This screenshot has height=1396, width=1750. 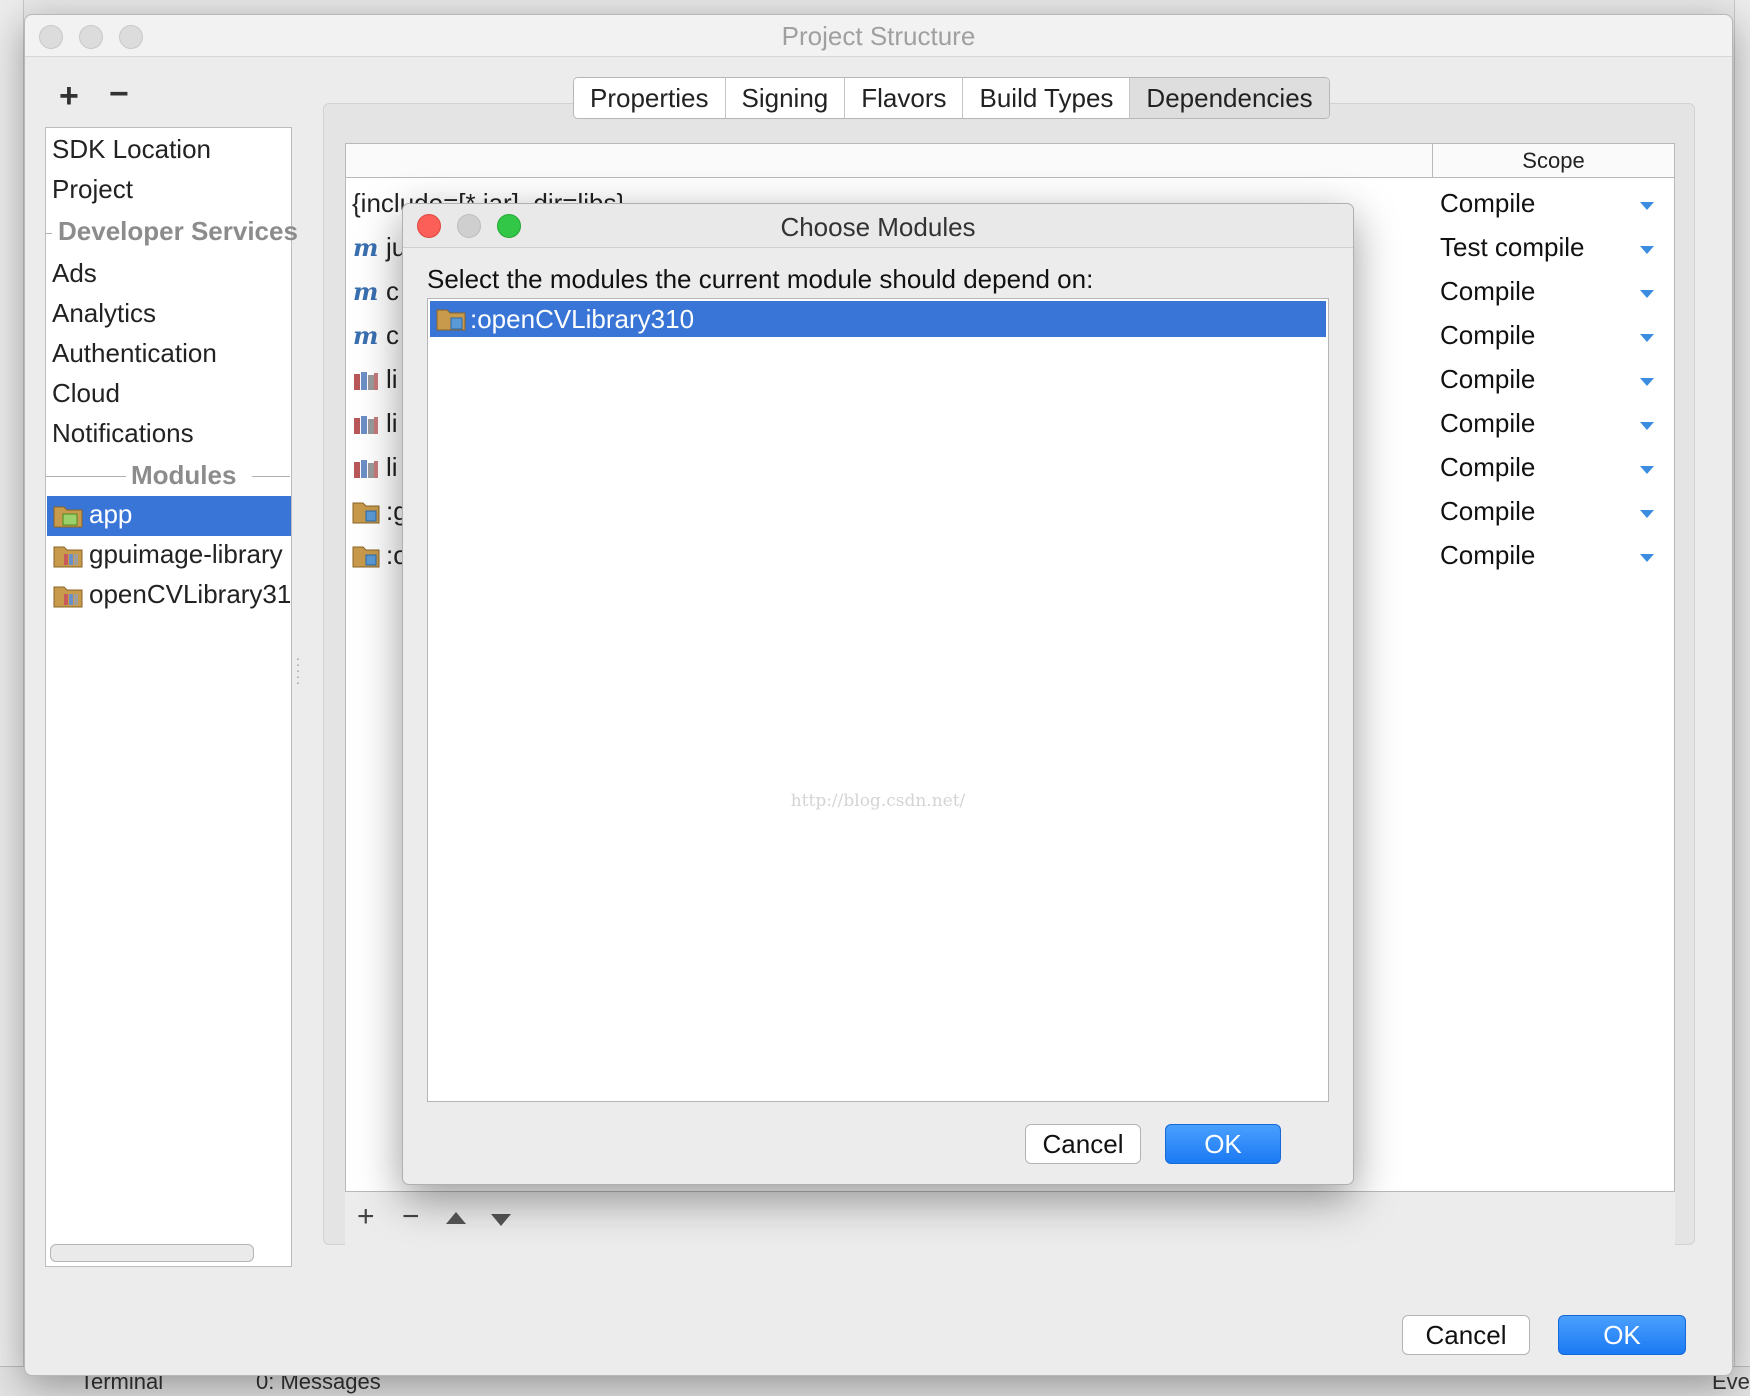 I want to click on dialog-title: Choose Modules, so click(x=878, y=227).